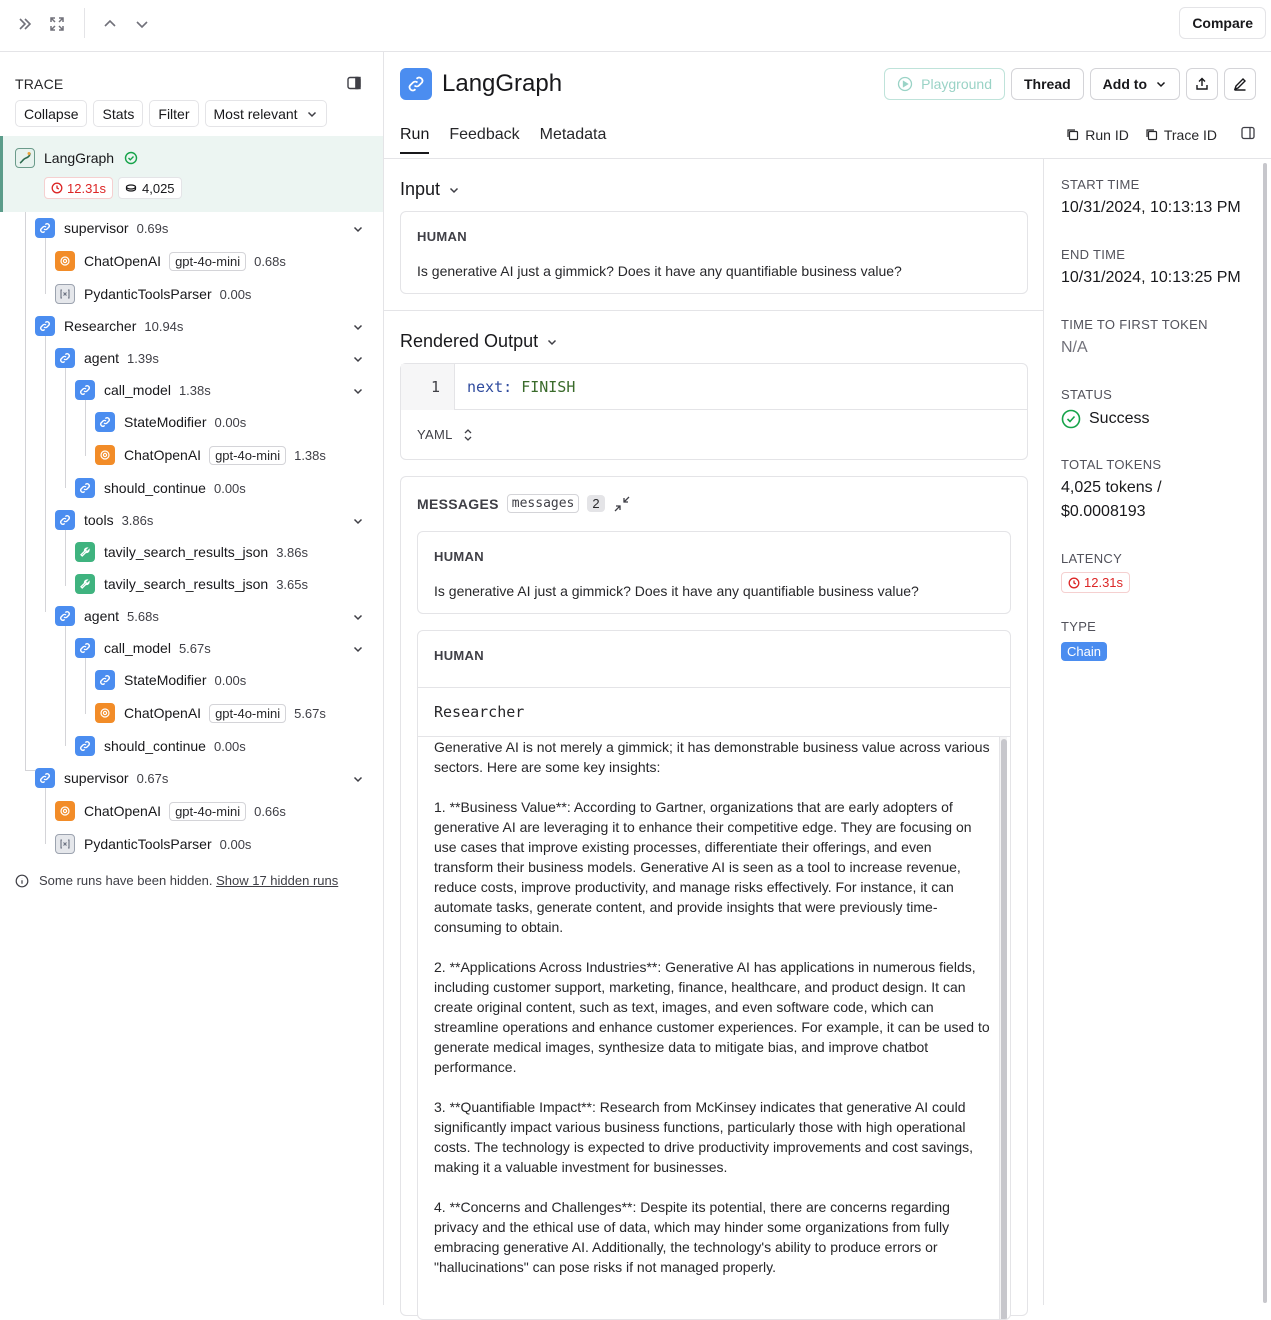 The width and height of the screenshot is (1271, 1320). Describe the element at coordinates (25, 158) in the screenshot. I see `langgraph-icon` at that location.